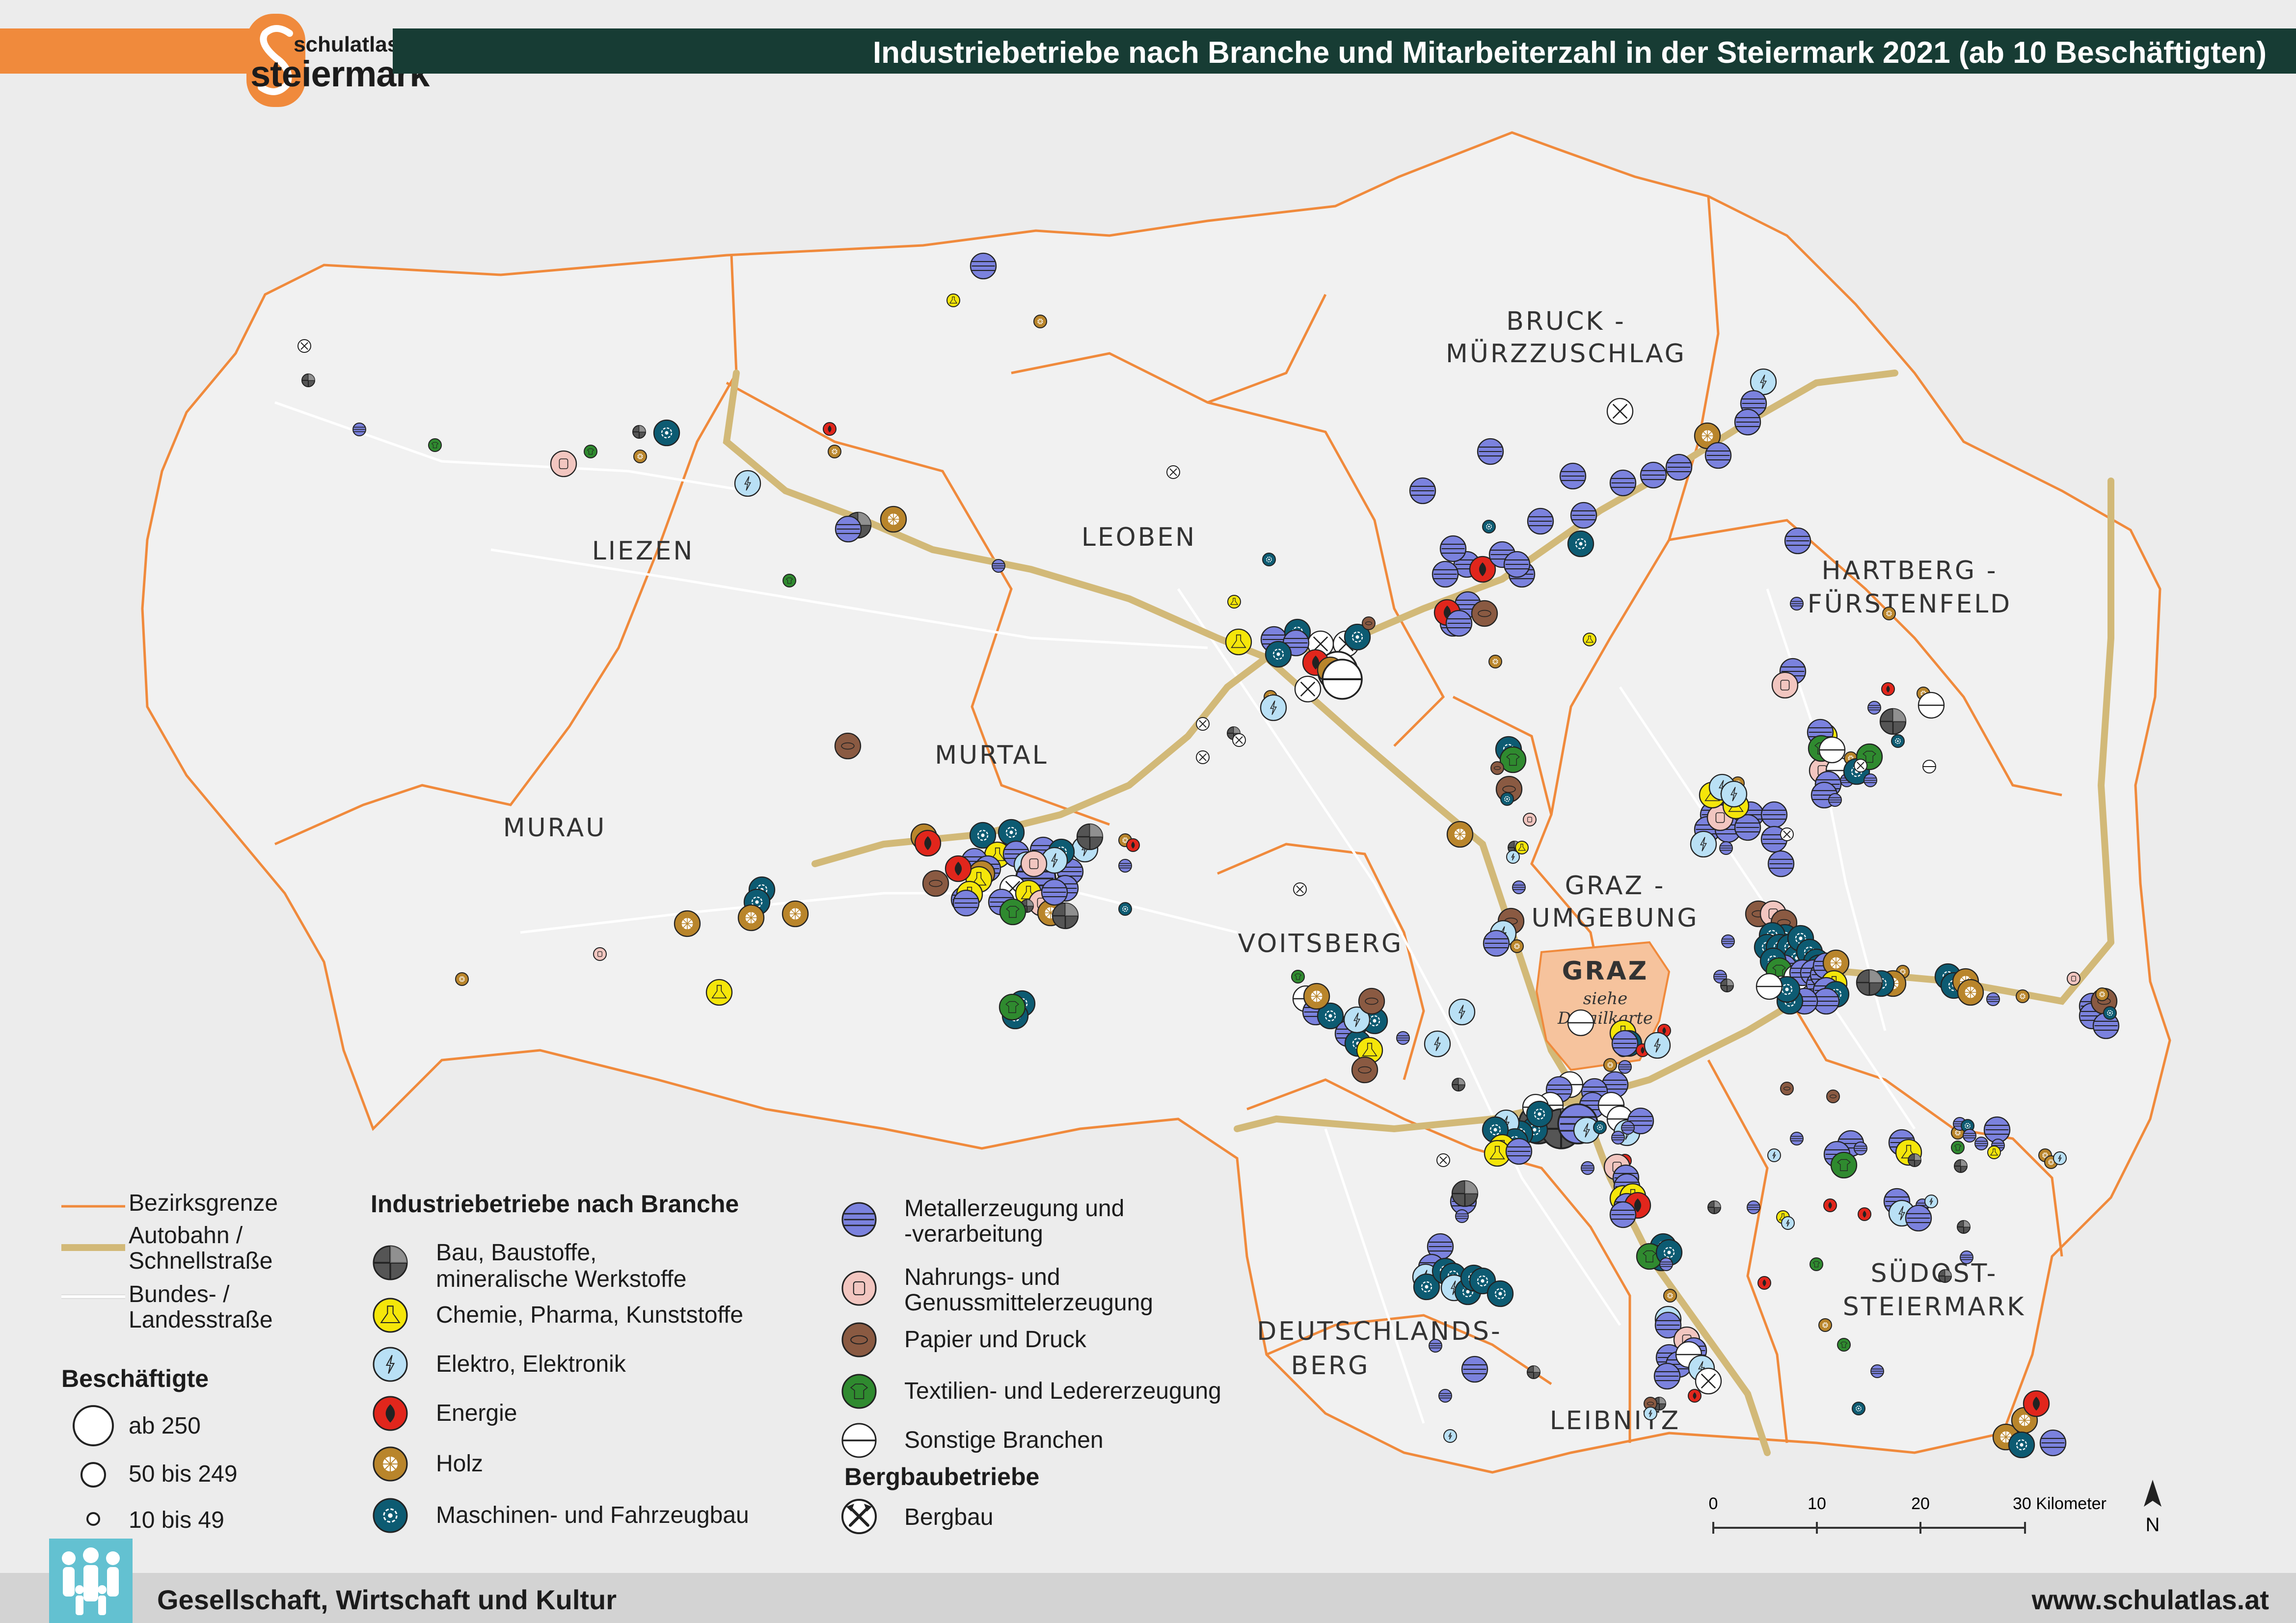  Describe the element at coordinates (643, 551) in the screenshot. I see `district-label-liezen: LIEZEN` at that location.